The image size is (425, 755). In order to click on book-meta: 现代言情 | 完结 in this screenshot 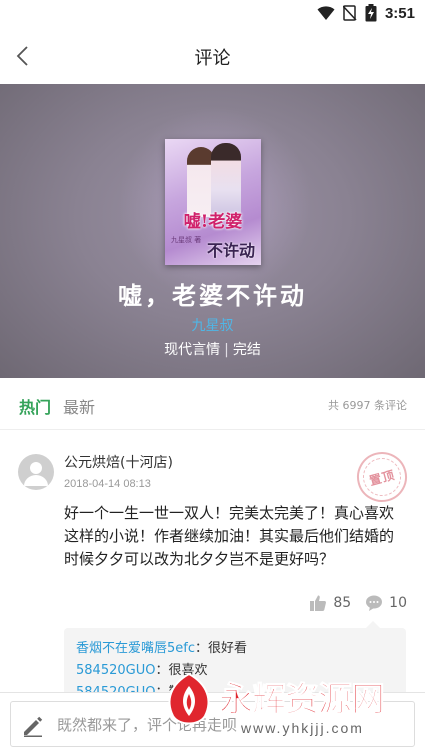, I will do `click(212, 349)`.